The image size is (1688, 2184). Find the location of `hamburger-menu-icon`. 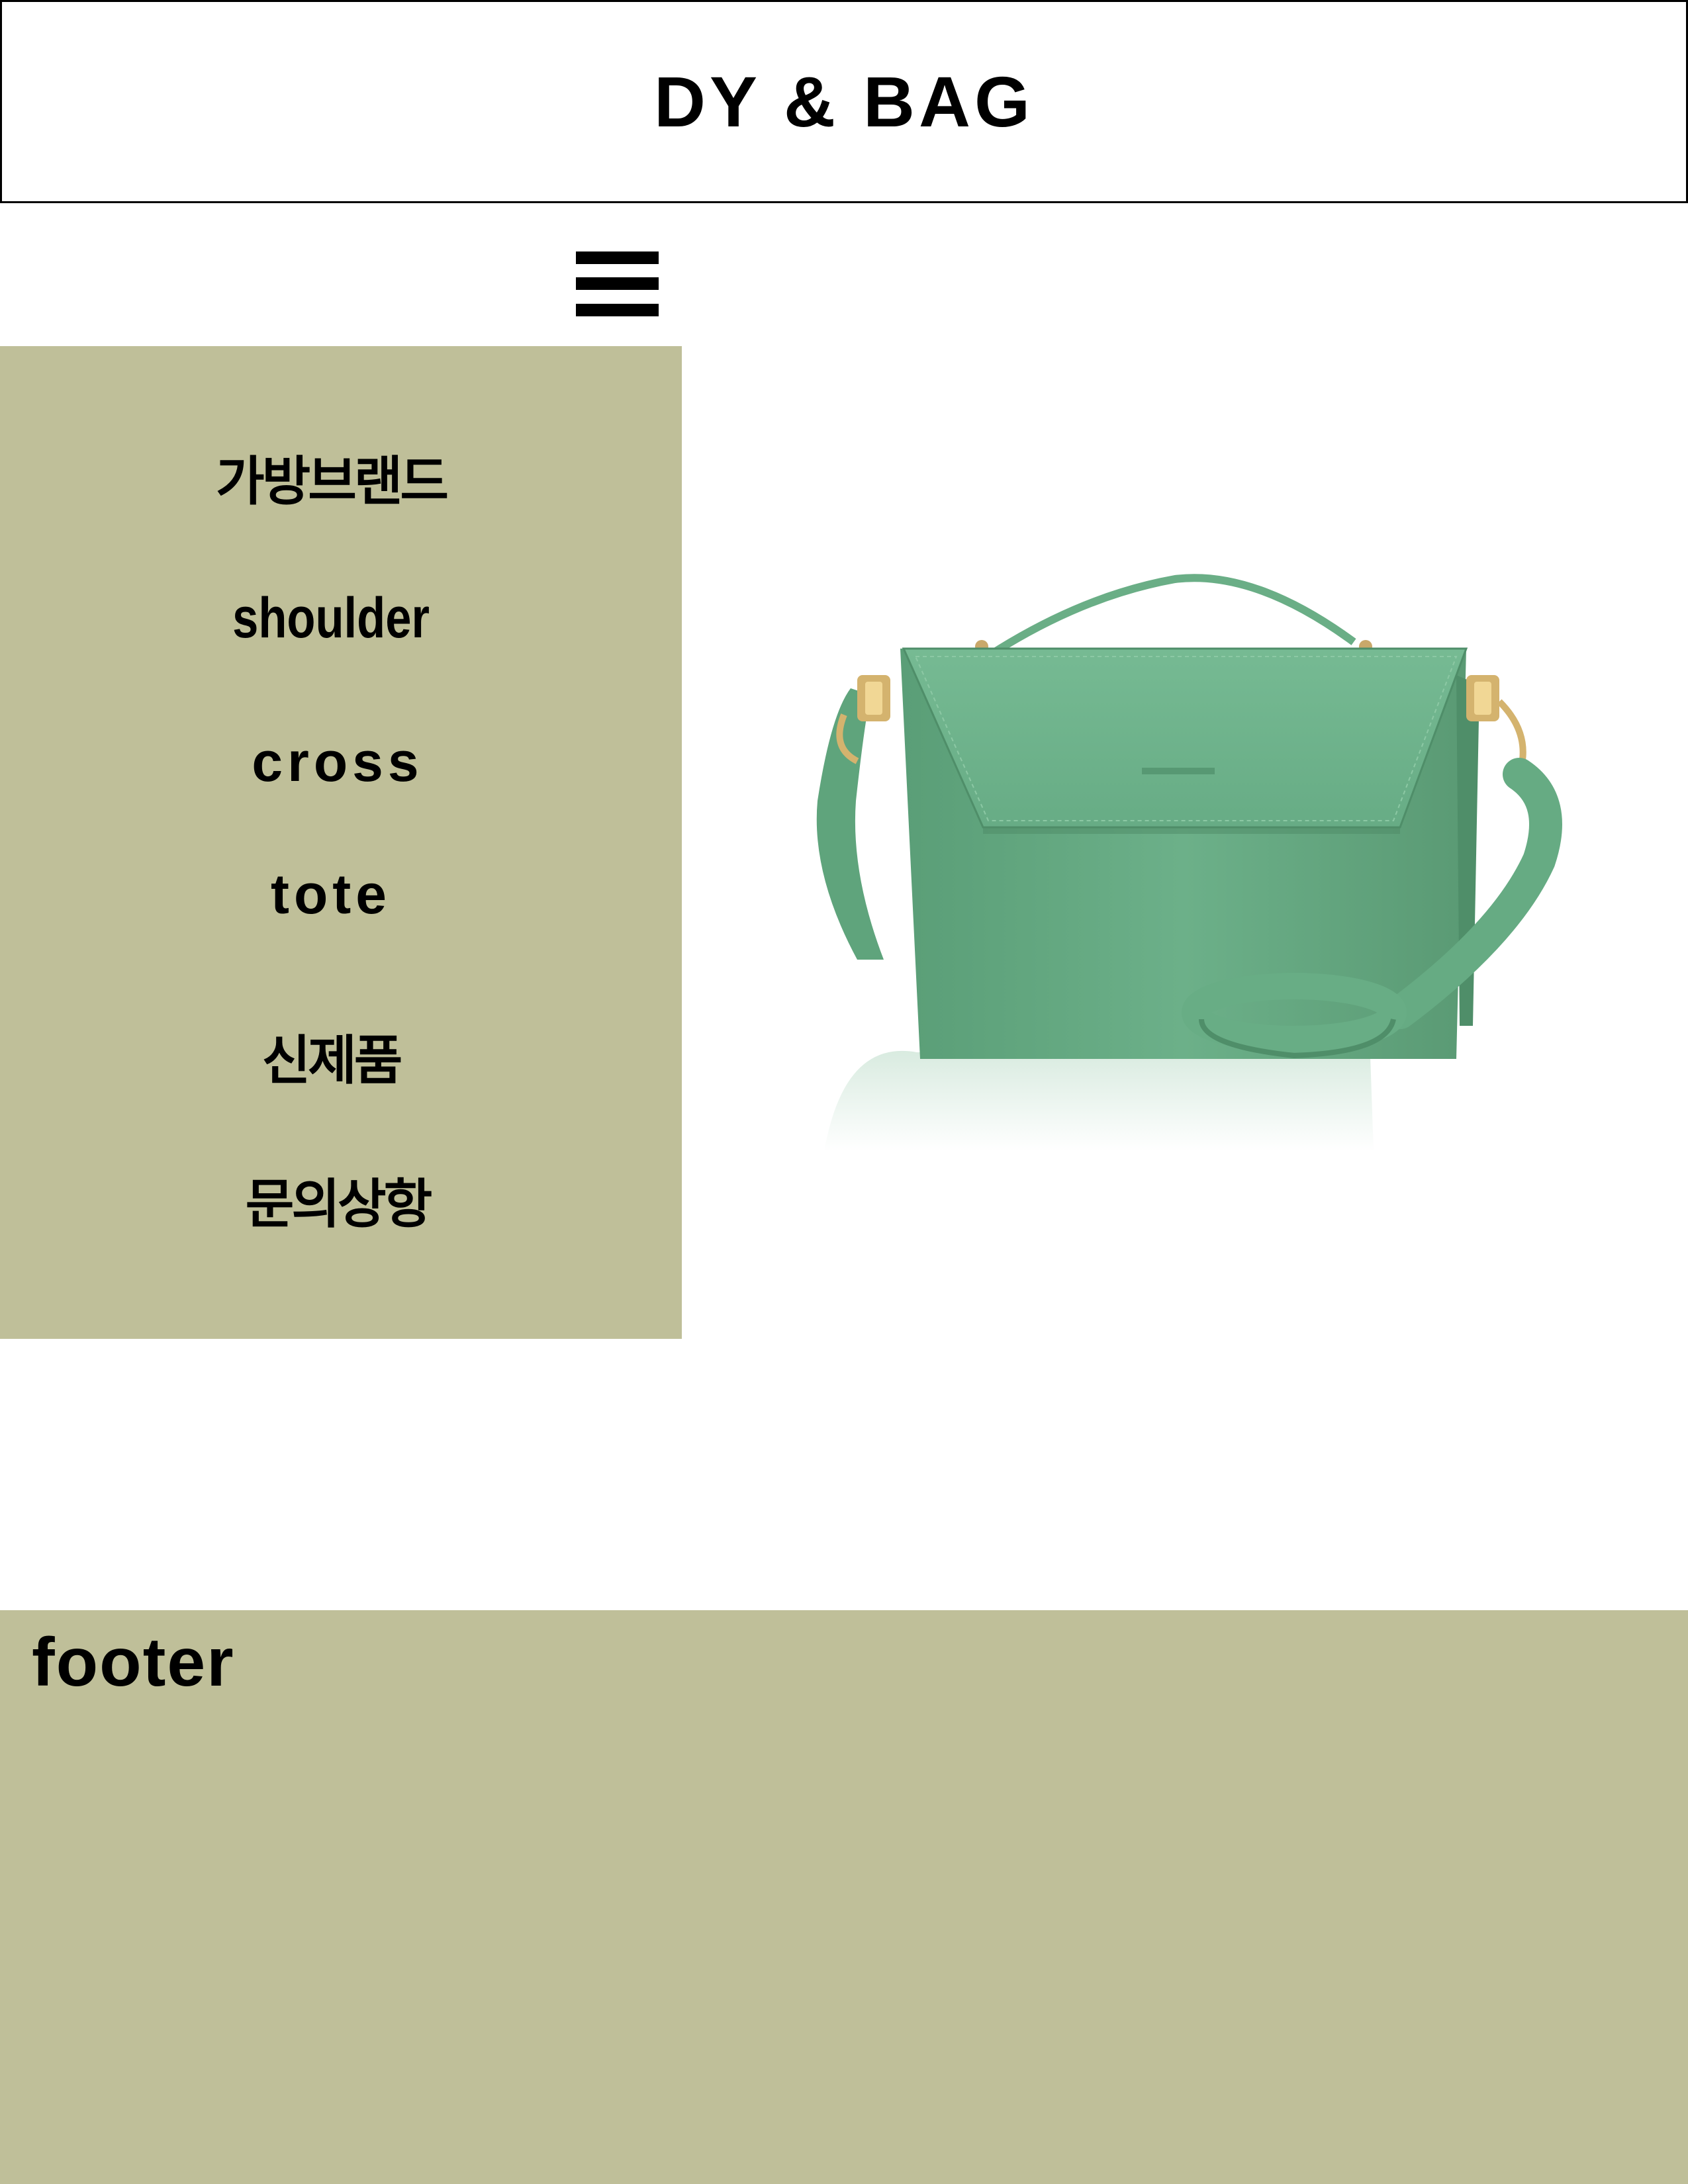

hamburger-menu-icon is located at coordinates (617, 283).